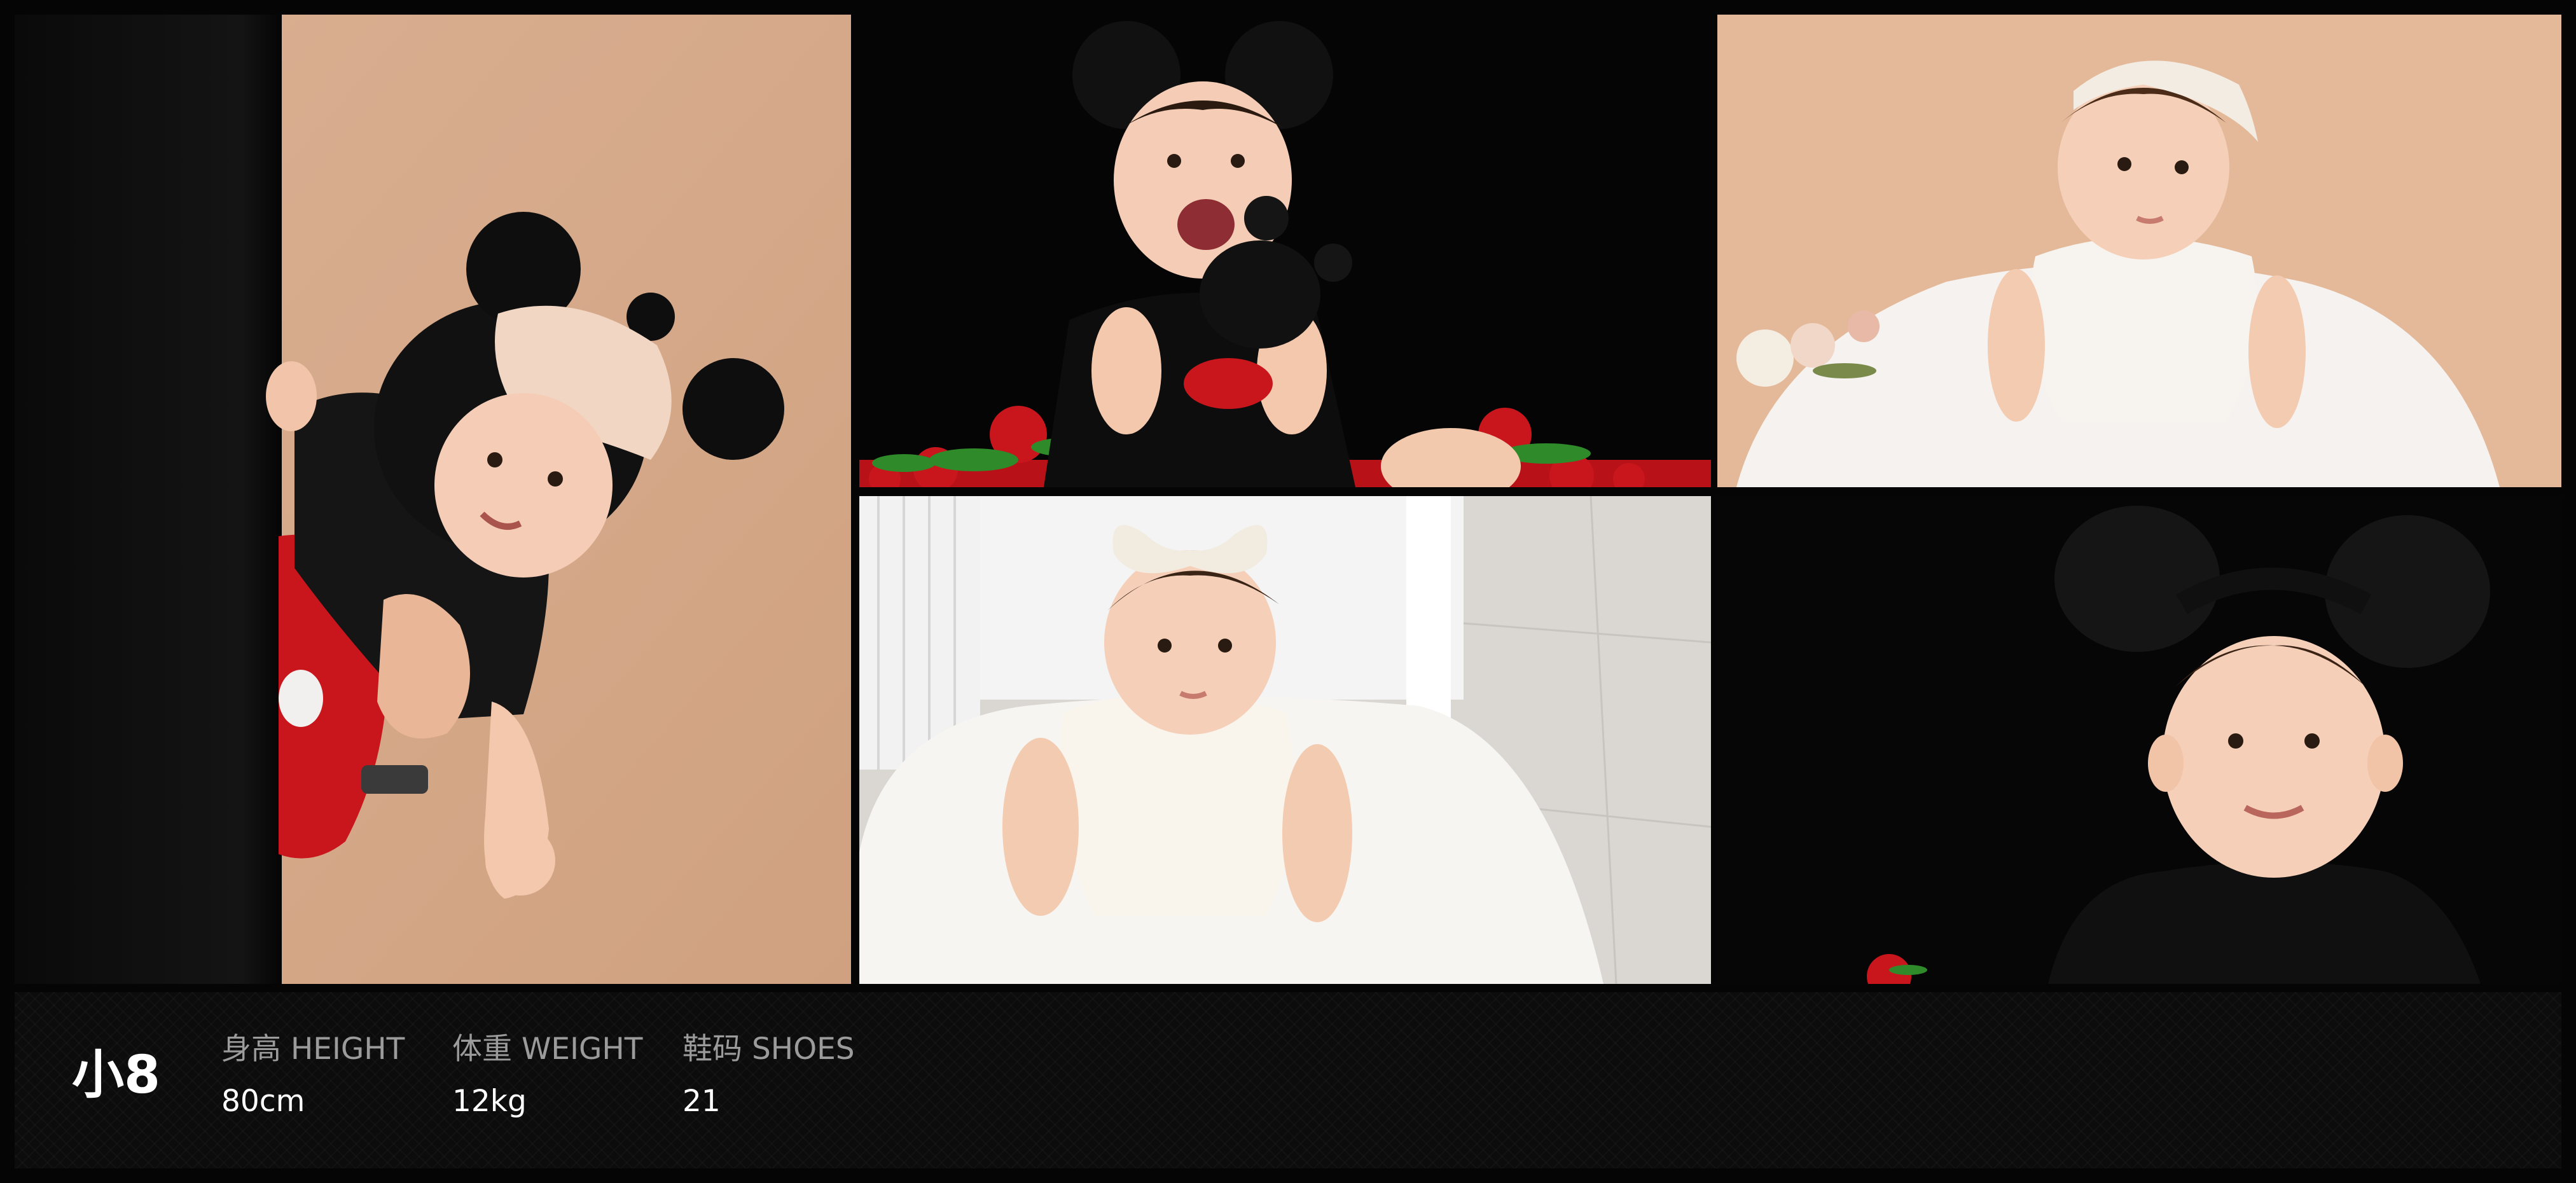 Image resolution: width=2576 pixels, height=1183 pixels. What do you see at coordinates (768, 1075) in the screenshot?
I see `stat-shoes: 鞋码 SHOES 21` at bounding box center [768, 1075].